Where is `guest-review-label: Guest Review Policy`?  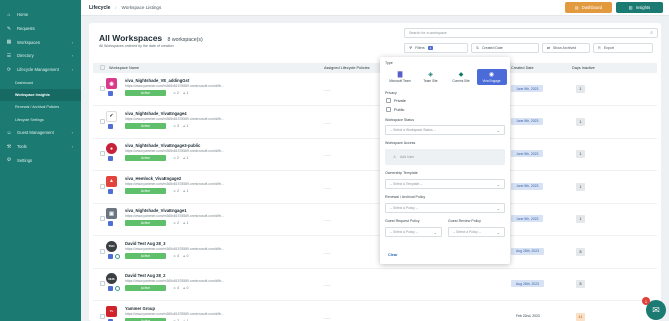
guest-review-label: Guest Review Policy is located at coordinates (464, 221).